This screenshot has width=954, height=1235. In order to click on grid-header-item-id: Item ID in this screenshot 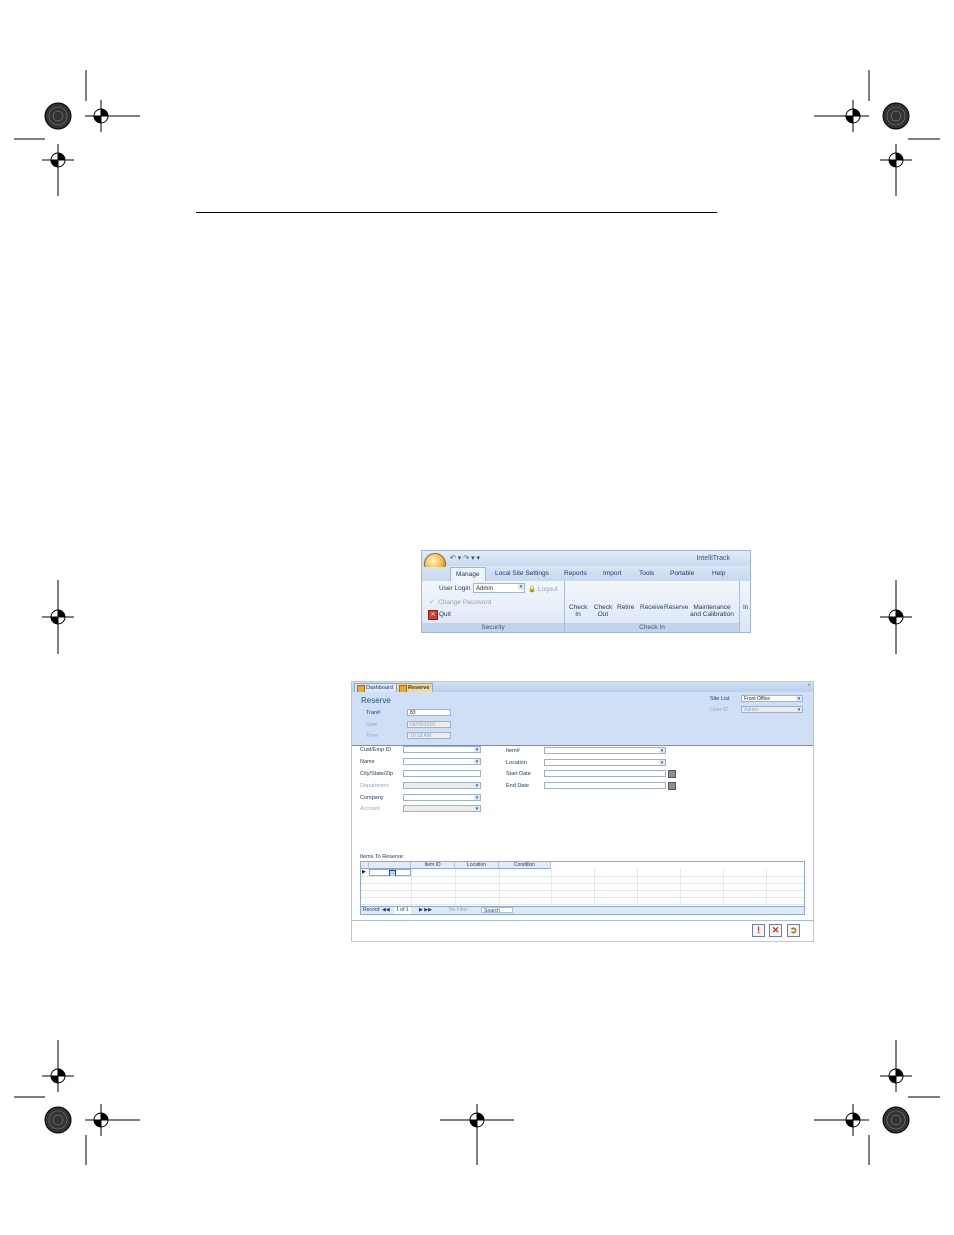, I will do `click(433, 865)`.